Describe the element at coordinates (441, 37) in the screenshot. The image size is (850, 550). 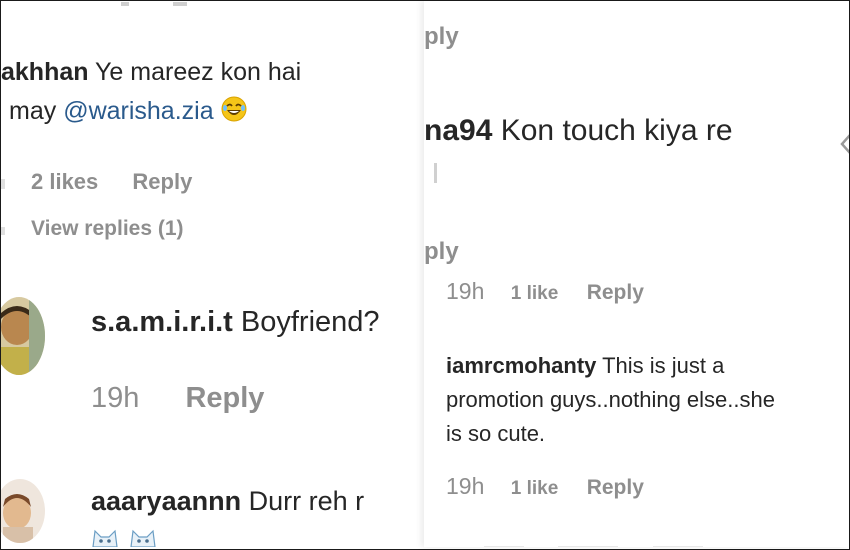
I see `reply-button-cropped: ply` at that location.